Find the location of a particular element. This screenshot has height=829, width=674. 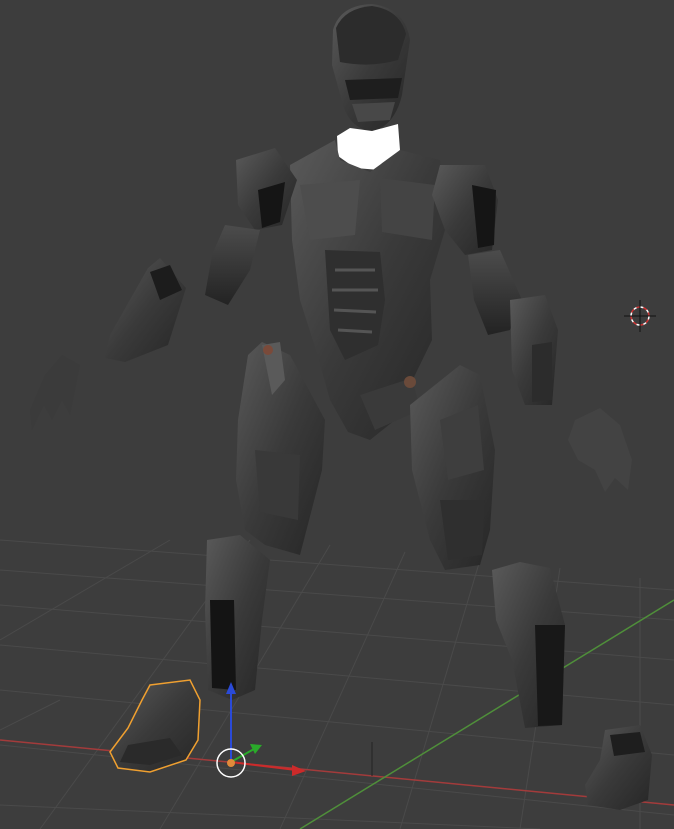

left-forearm is located at coordinates (145, 310).